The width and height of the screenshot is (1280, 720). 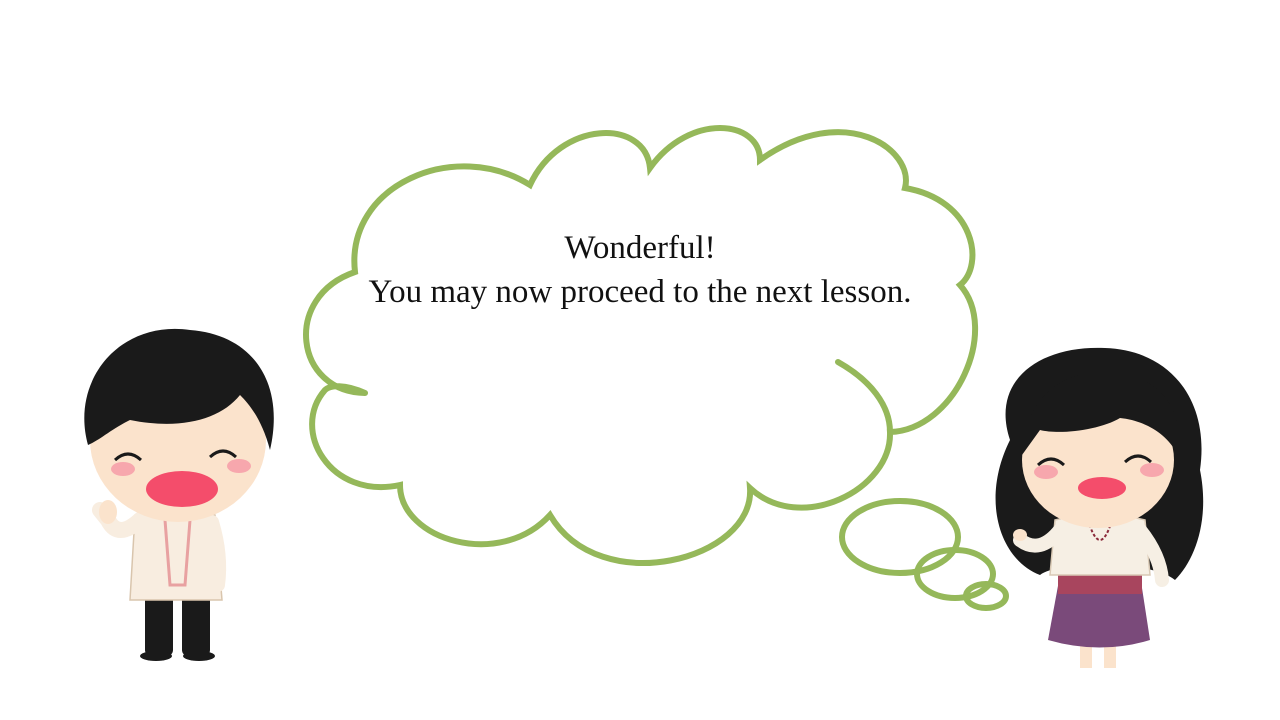 I want to click on boy-character, so click(x=179, y=494).